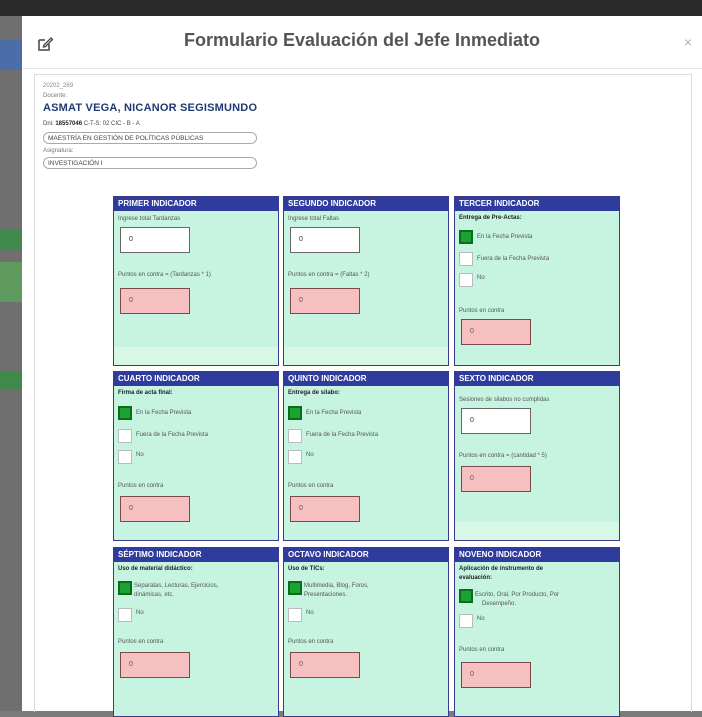 The image size is (702, 717). I want to click on formula-text: Puntos en contra = (cantidad * 5), so click(503, 456).